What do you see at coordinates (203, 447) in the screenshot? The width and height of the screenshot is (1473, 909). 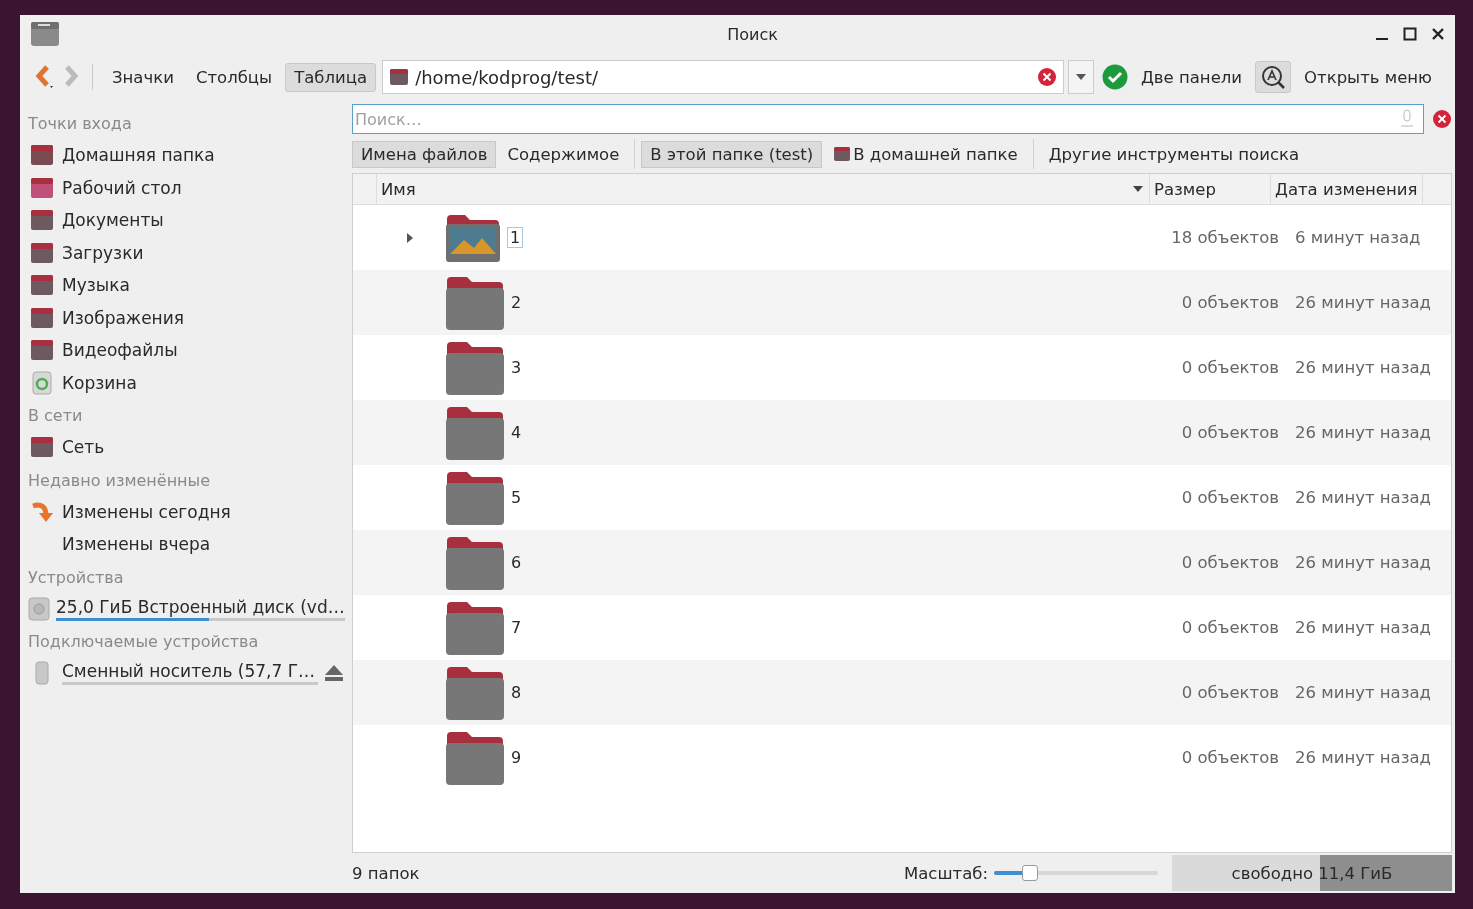 I see `sidebar-item: Сеть` at bounding box center [203, 447].